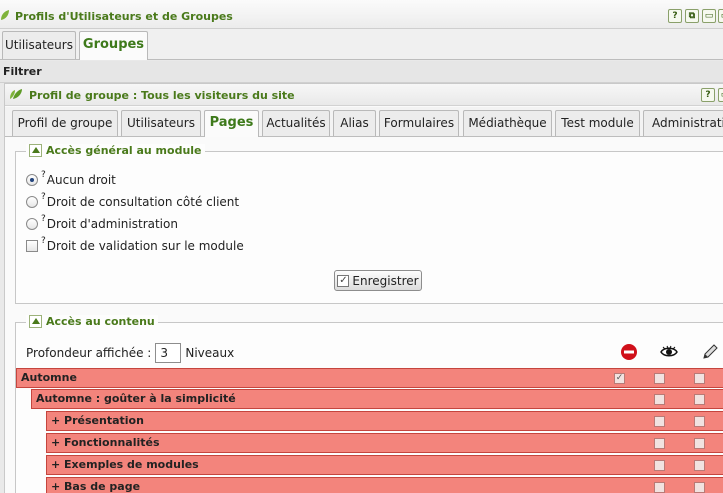 This screenshot has height=493, width=723. What do you see at coordinates (683, 123) in the screenshot?
I see `tab-administration: Administration` at bounding box center [683, 123].